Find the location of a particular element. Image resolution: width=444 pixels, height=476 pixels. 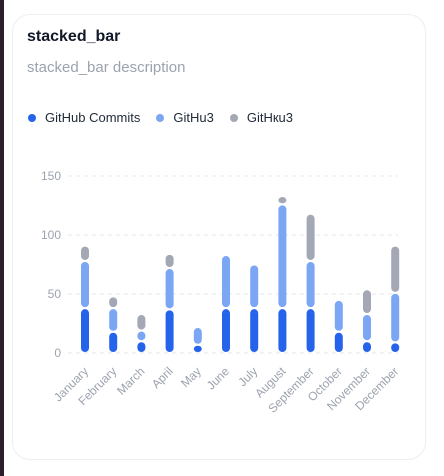

y-tick-label: 100 is located at coordinates (51, 235).